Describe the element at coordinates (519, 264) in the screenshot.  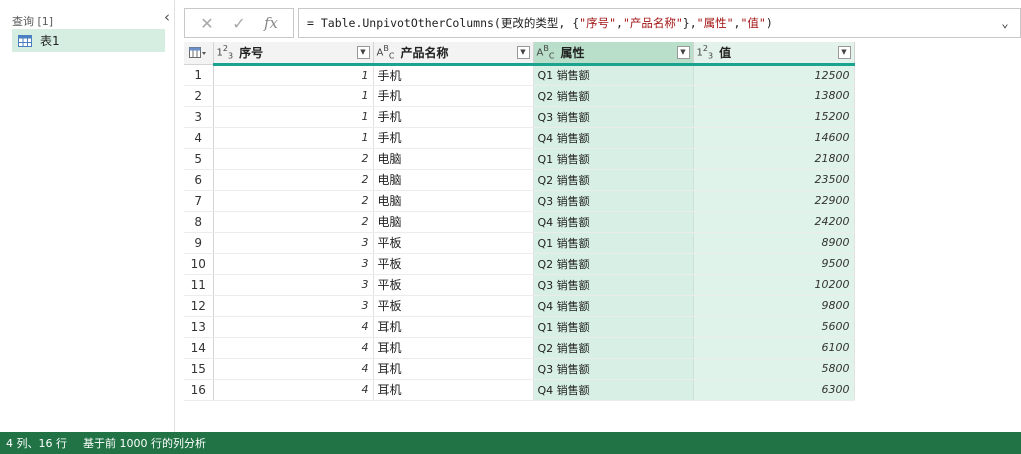
I see `table-row: 10 3 平板 Q2 销售额 9500` at that location.